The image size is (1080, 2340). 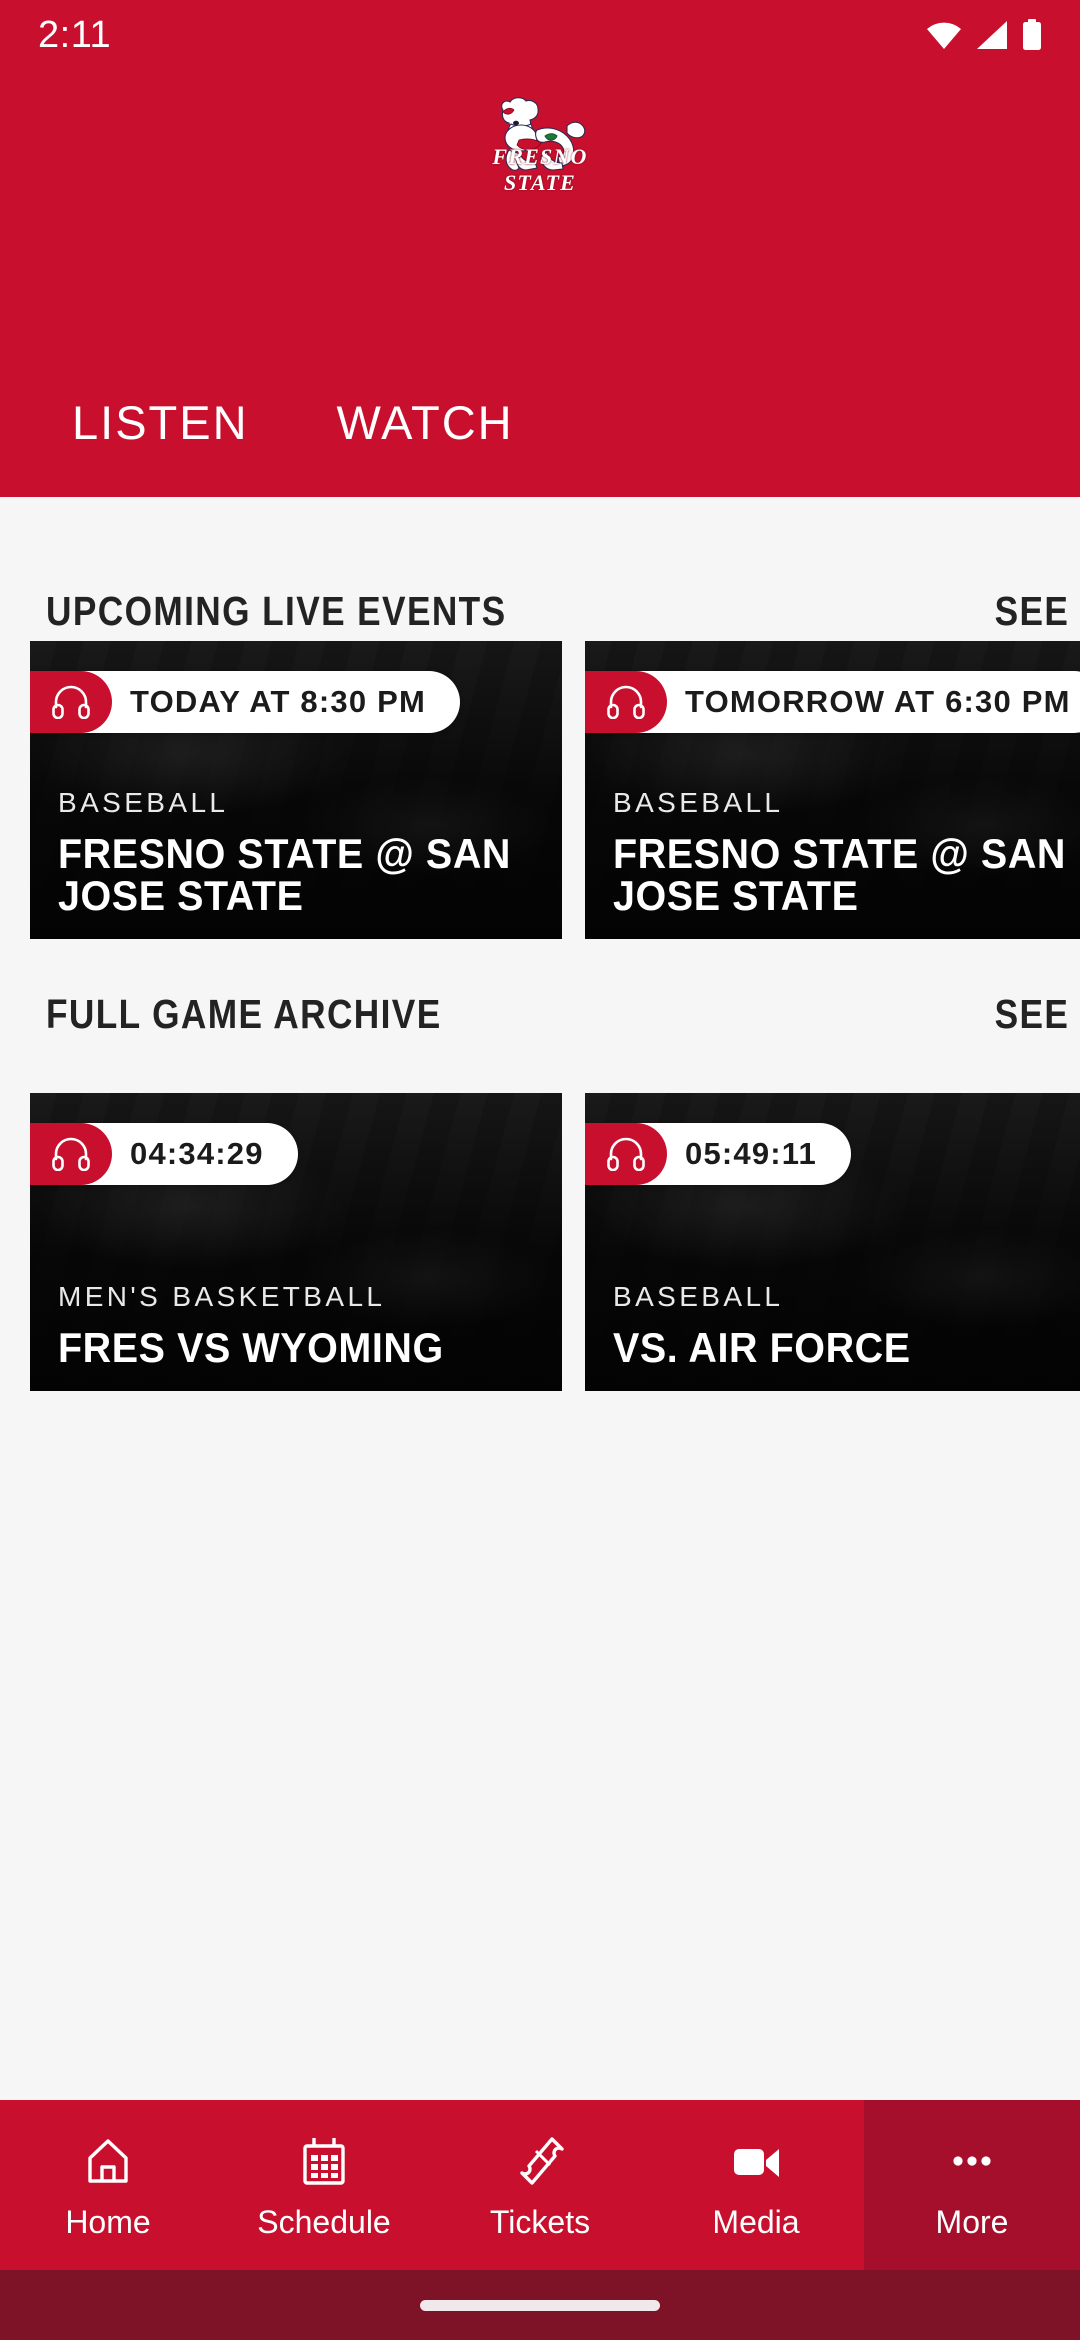 What do you see at coordinates (1032, 35) in the screenshot?
I see `battery-icon` at bounding box center [1032, 35].